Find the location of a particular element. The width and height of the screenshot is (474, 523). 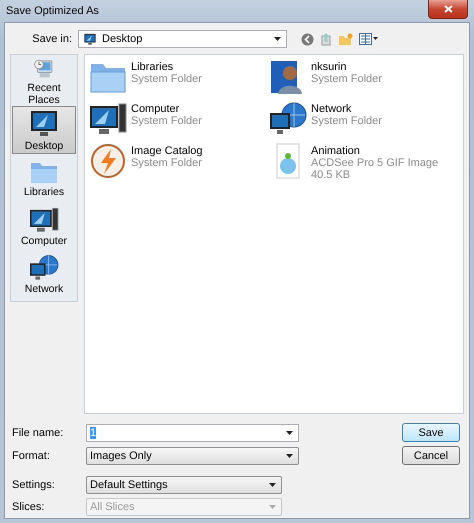

places-item: Desktop is located at coordinates (44, 130).